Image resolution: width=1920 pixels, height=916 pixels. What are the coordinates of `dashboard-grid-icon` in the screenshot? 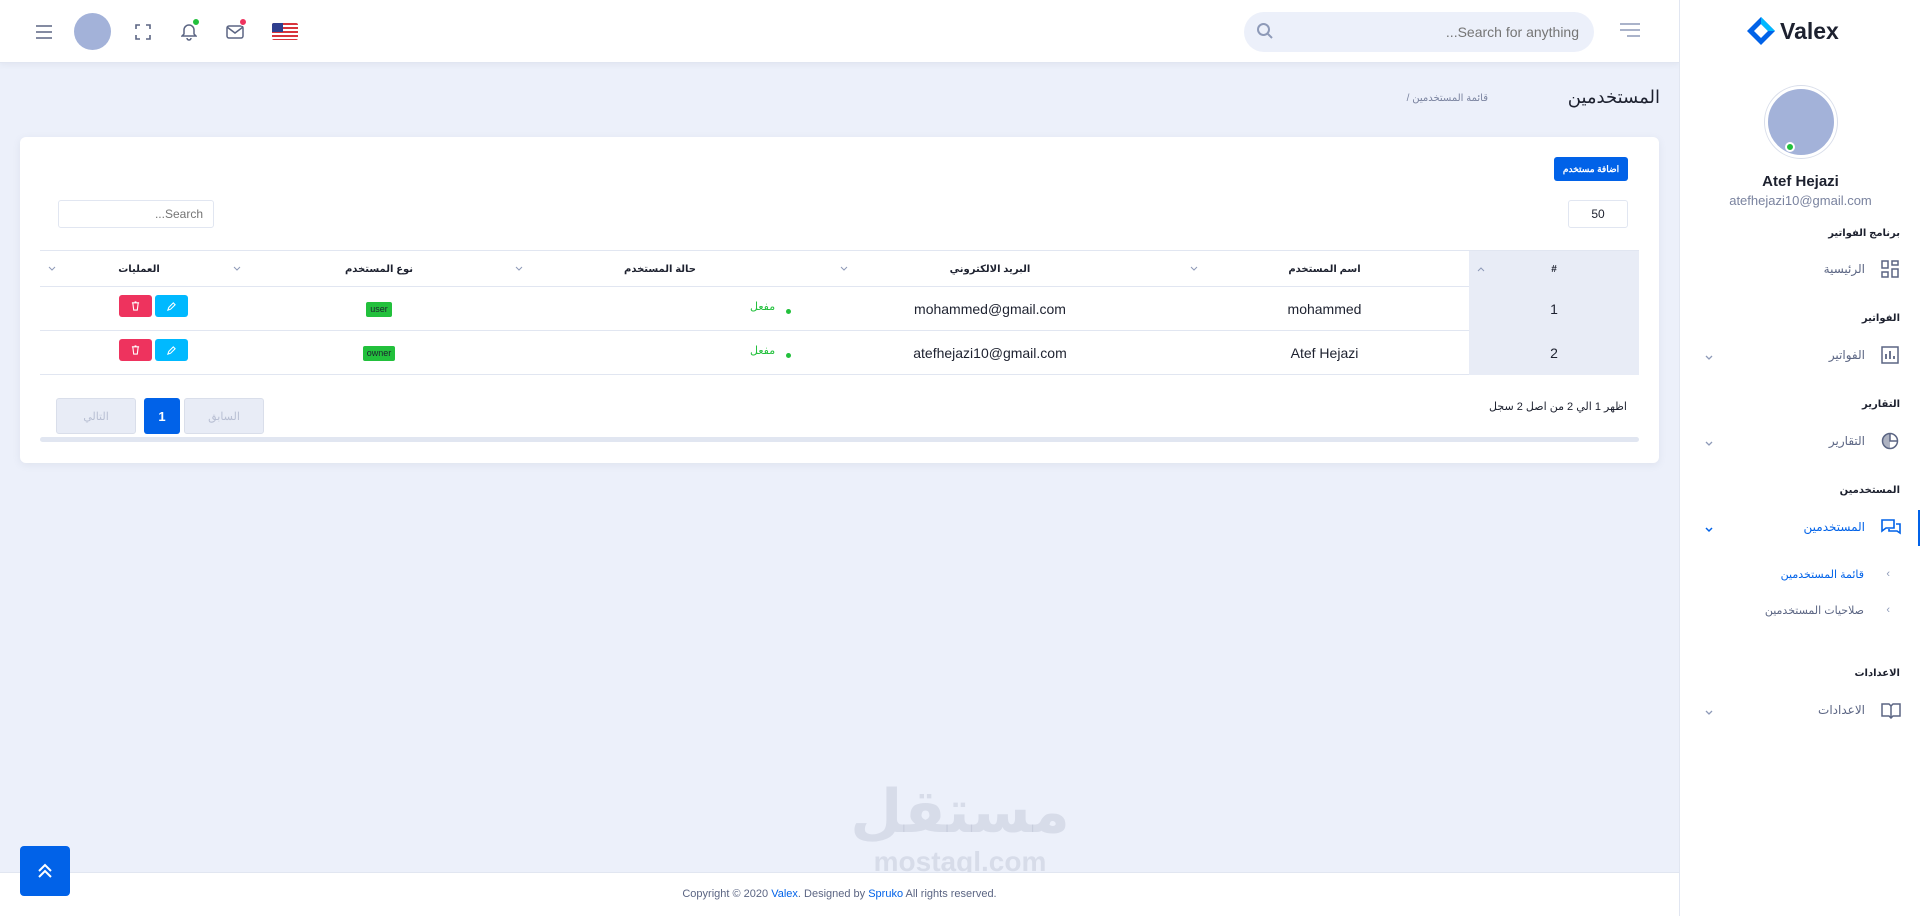 It's located at (1891, 270).